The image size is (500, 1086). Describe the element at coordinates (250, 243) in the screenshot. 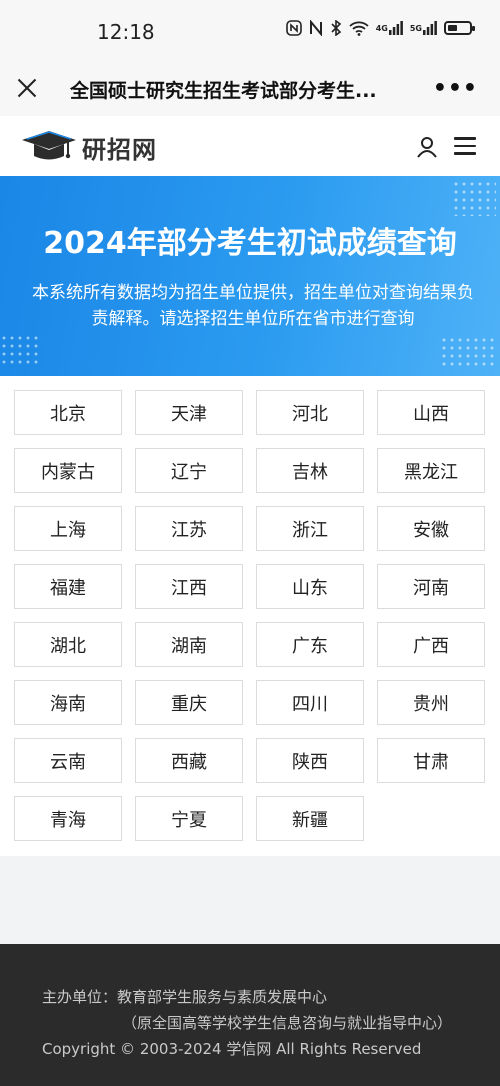

I see `banner-title: 2024年部分考生初试成绩查询` at that location.